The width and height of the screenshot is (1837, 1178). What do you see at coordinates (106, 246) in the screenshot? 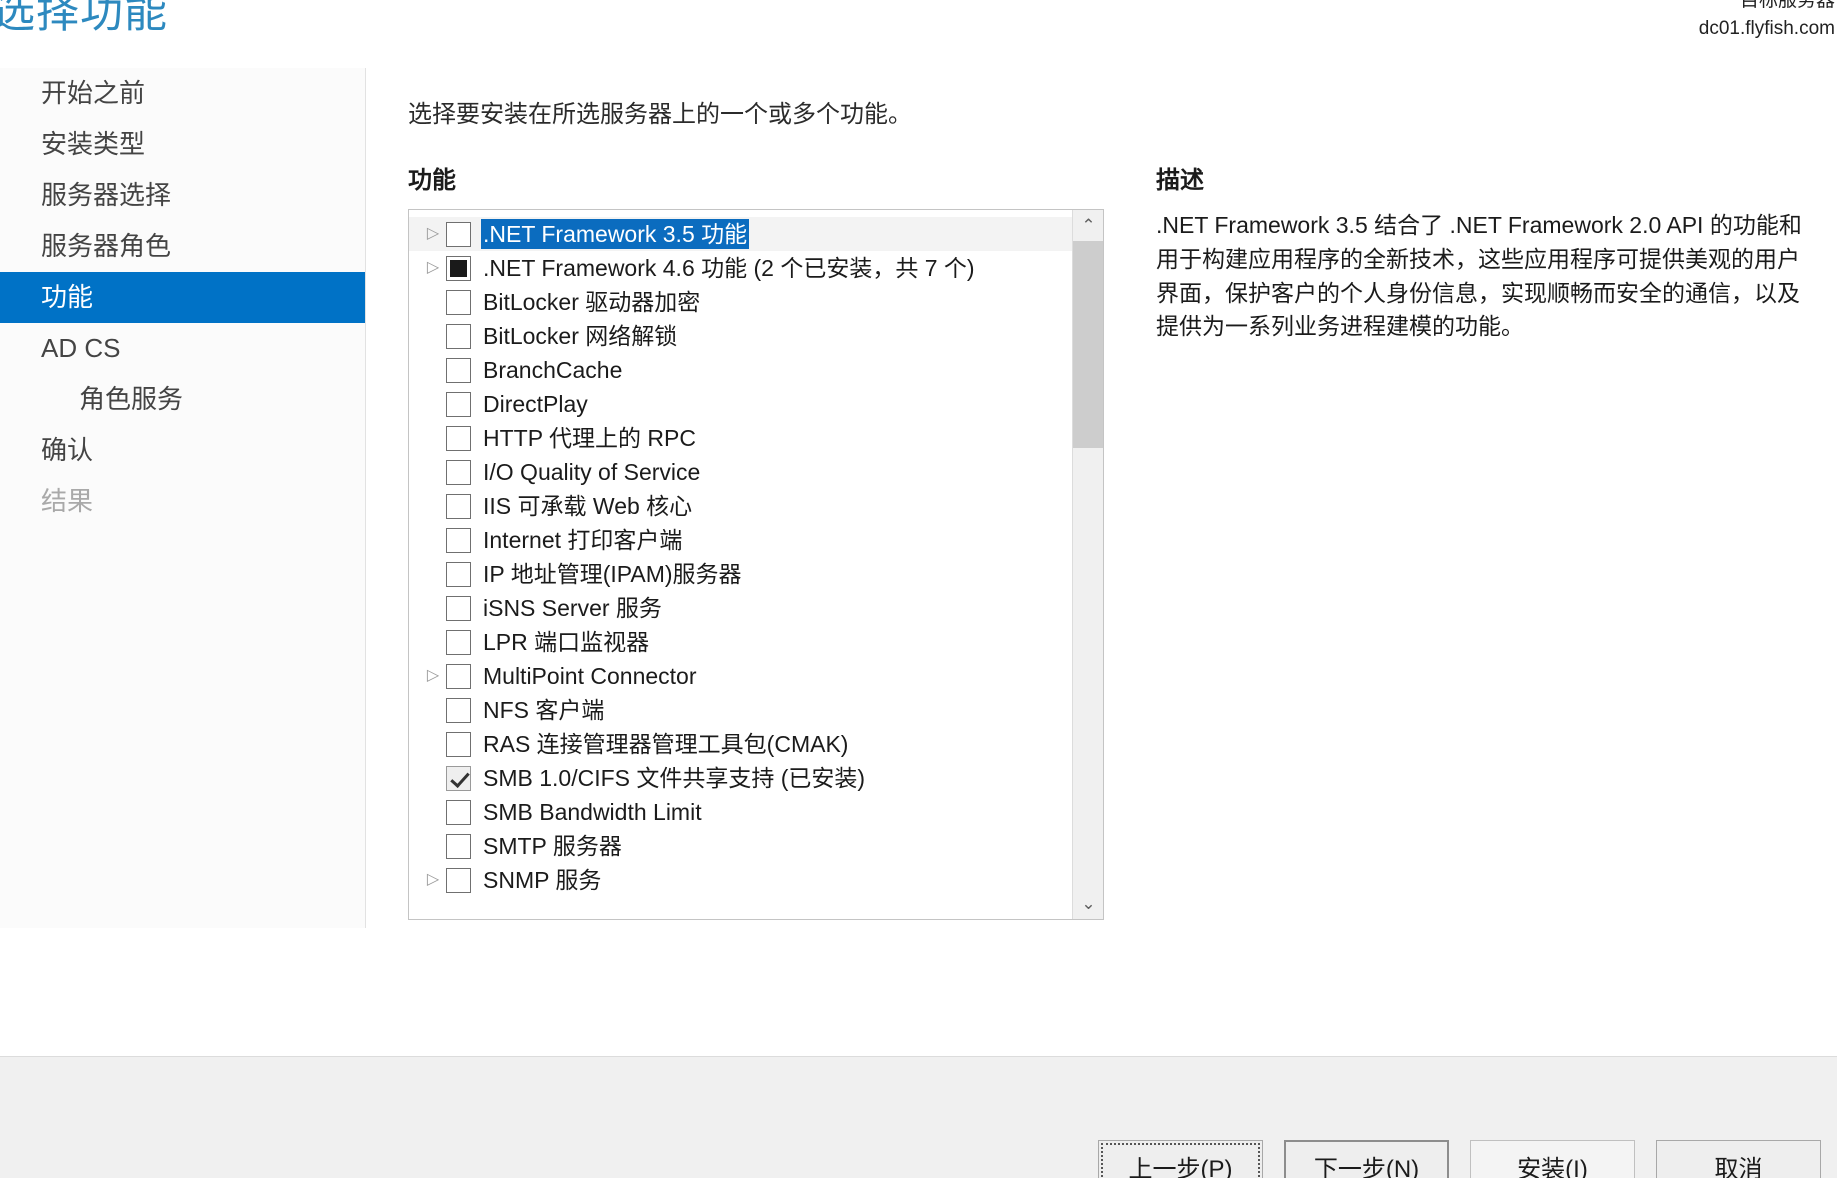
I see `sidebar-item-label: 服务器角色` at bounding box center [106, 246].